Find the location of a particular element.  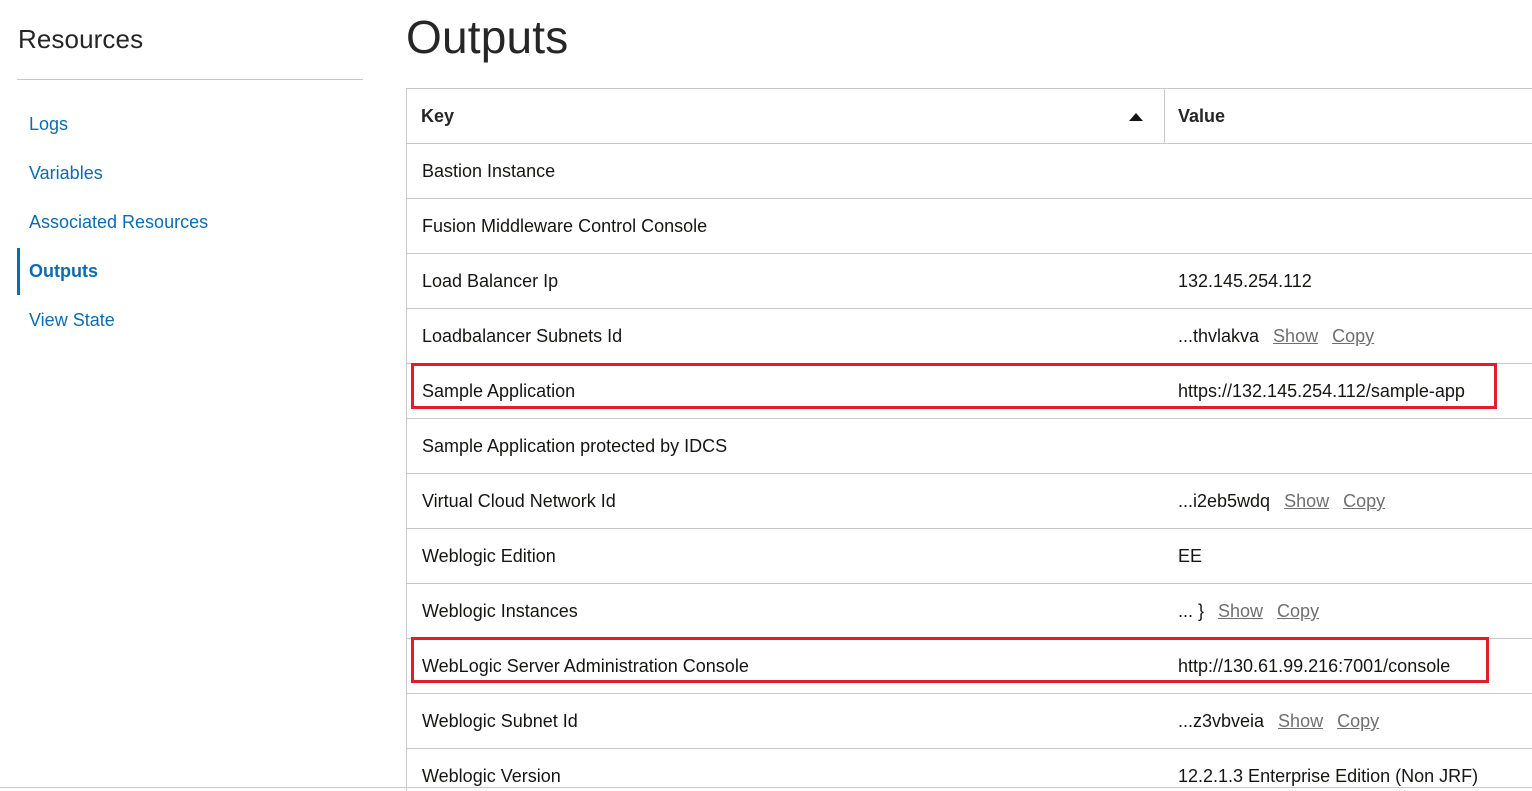

row-value-text: EE is located at coordinates (1190, 556).